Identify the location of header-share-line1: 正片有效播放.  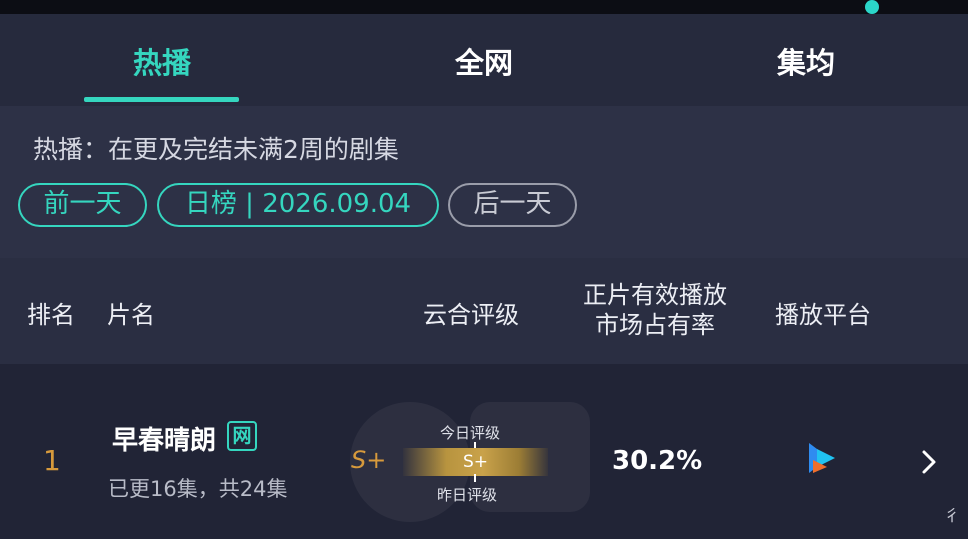
(655, 295).